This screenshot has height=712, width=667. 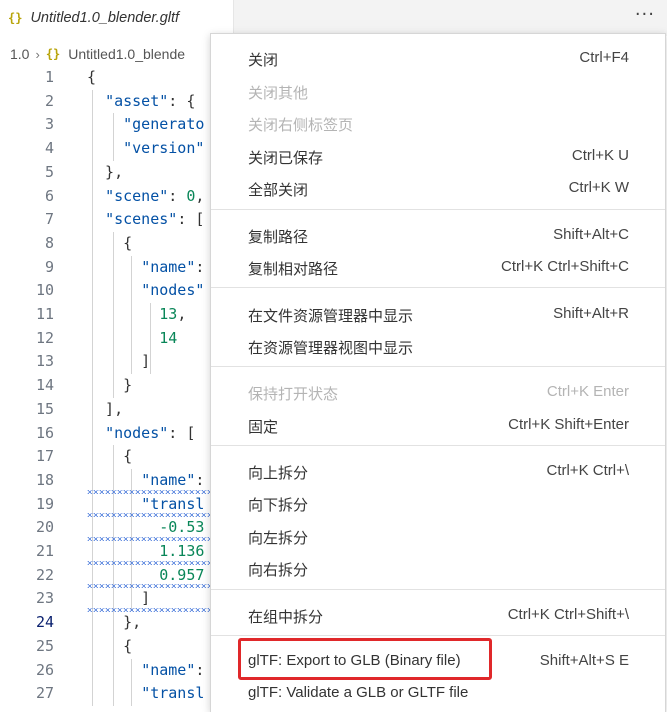 I want to click on menu-item-label: 向右拆分, so click(x=278, y=570).